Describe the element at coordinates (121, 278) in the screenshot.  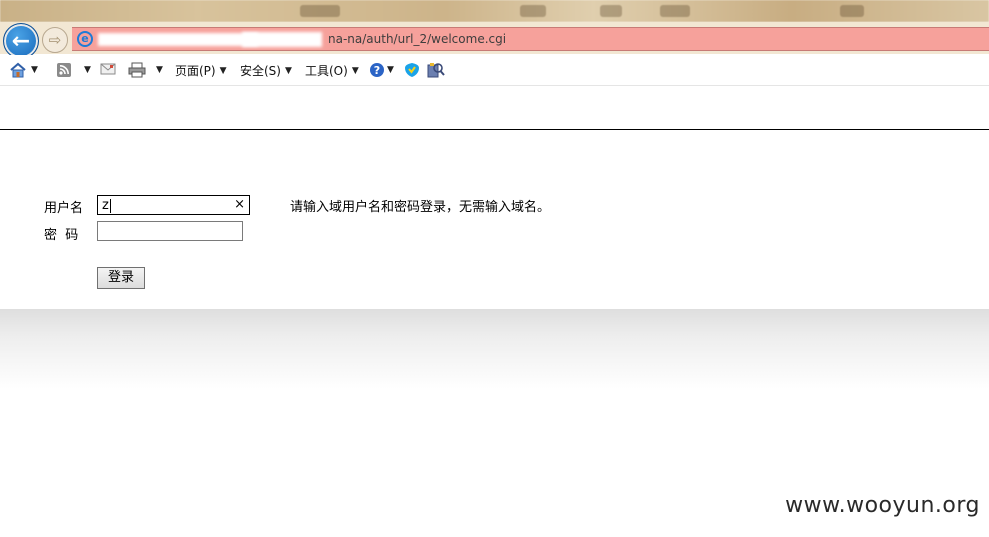
I see `login-button: 登录` at that location.